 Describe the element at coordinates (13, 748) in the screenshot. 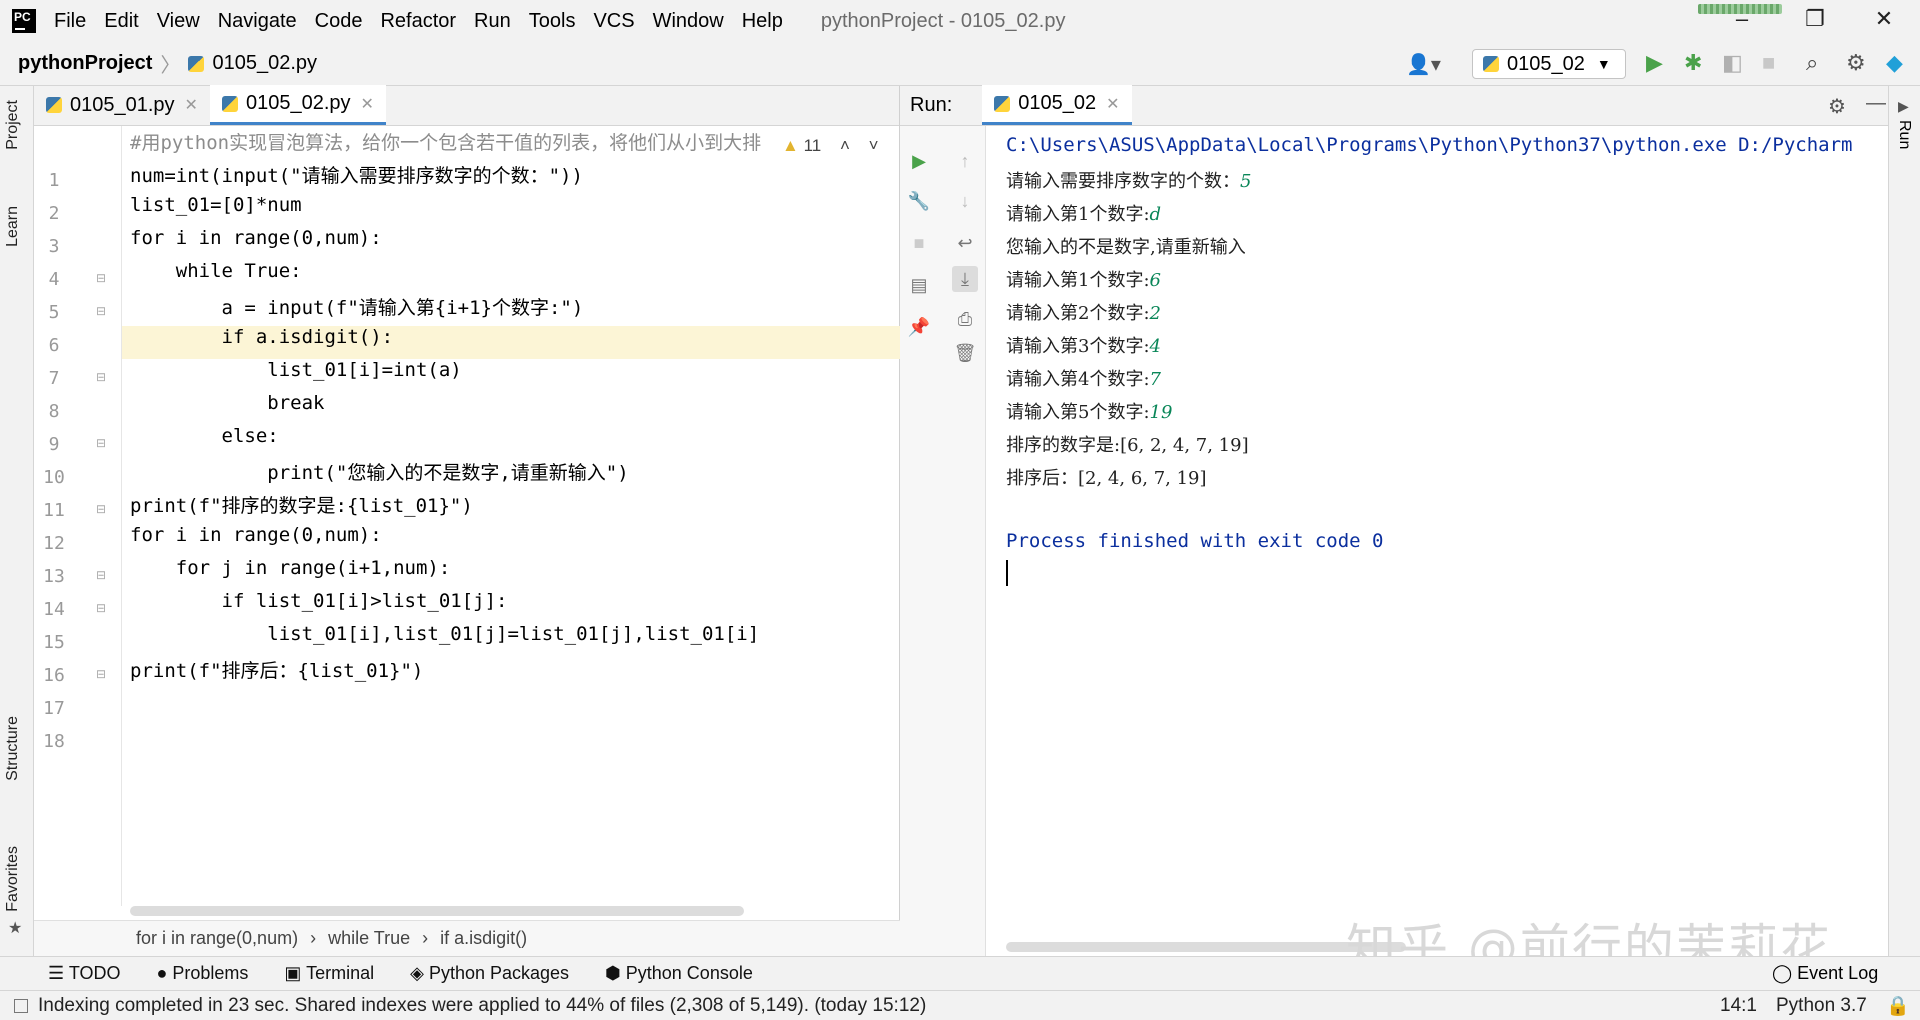

I see `structure-tab: Structure` at that location.